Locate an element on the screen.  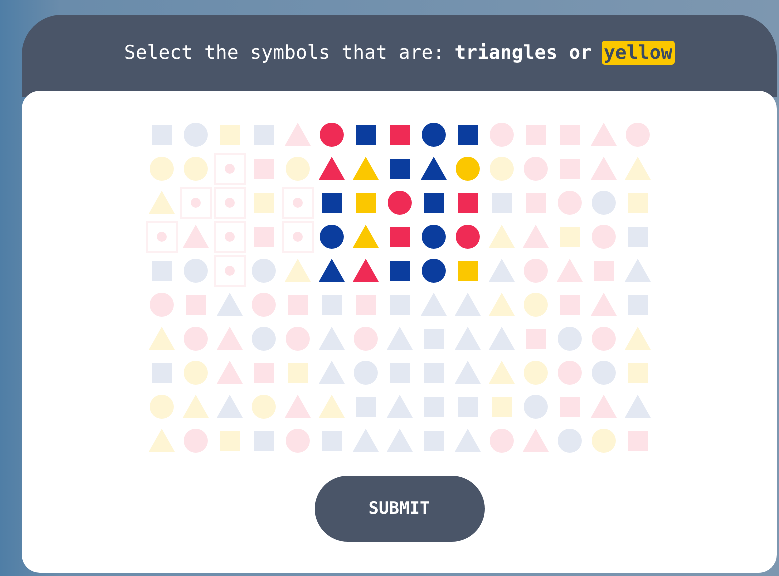
submit-button: SUBMIT is located at coordinates (399, 509).